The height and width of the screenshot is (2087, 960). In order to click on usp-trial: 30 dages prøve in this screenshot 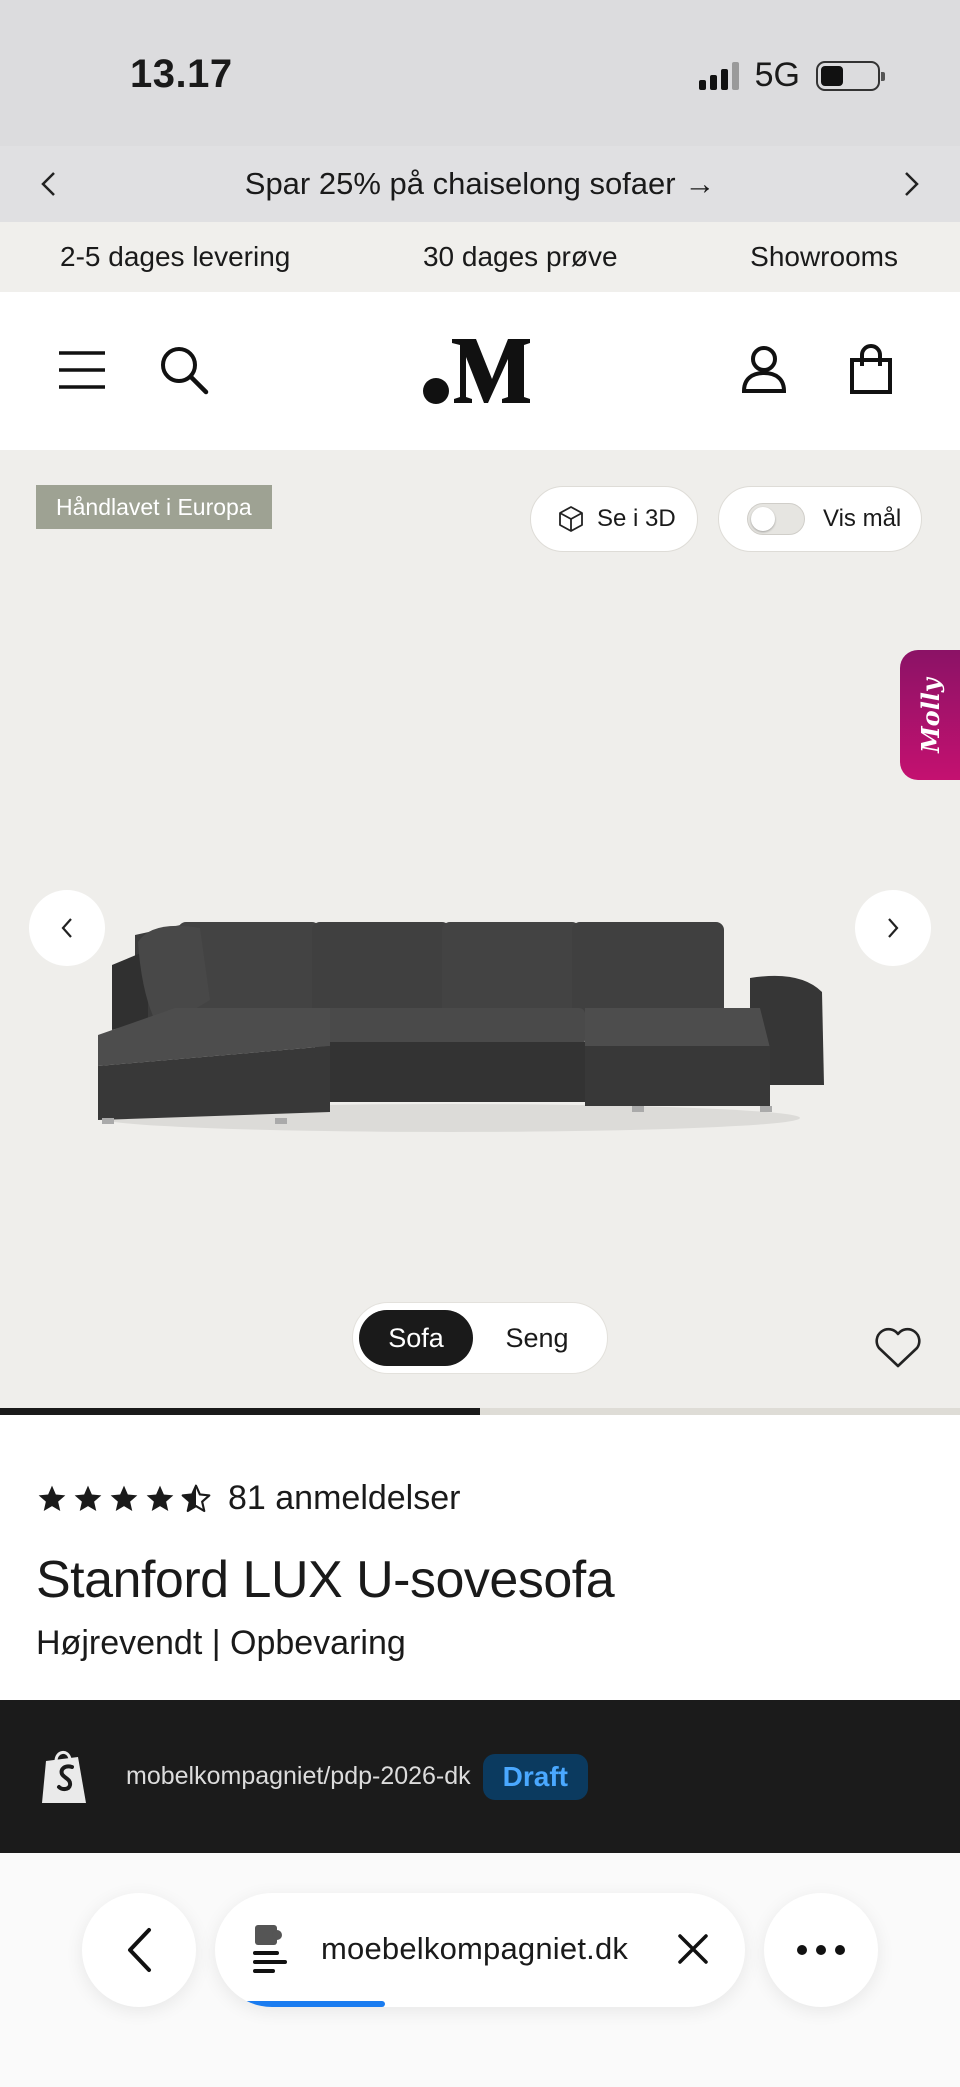, I will do `click(520, 257)`.